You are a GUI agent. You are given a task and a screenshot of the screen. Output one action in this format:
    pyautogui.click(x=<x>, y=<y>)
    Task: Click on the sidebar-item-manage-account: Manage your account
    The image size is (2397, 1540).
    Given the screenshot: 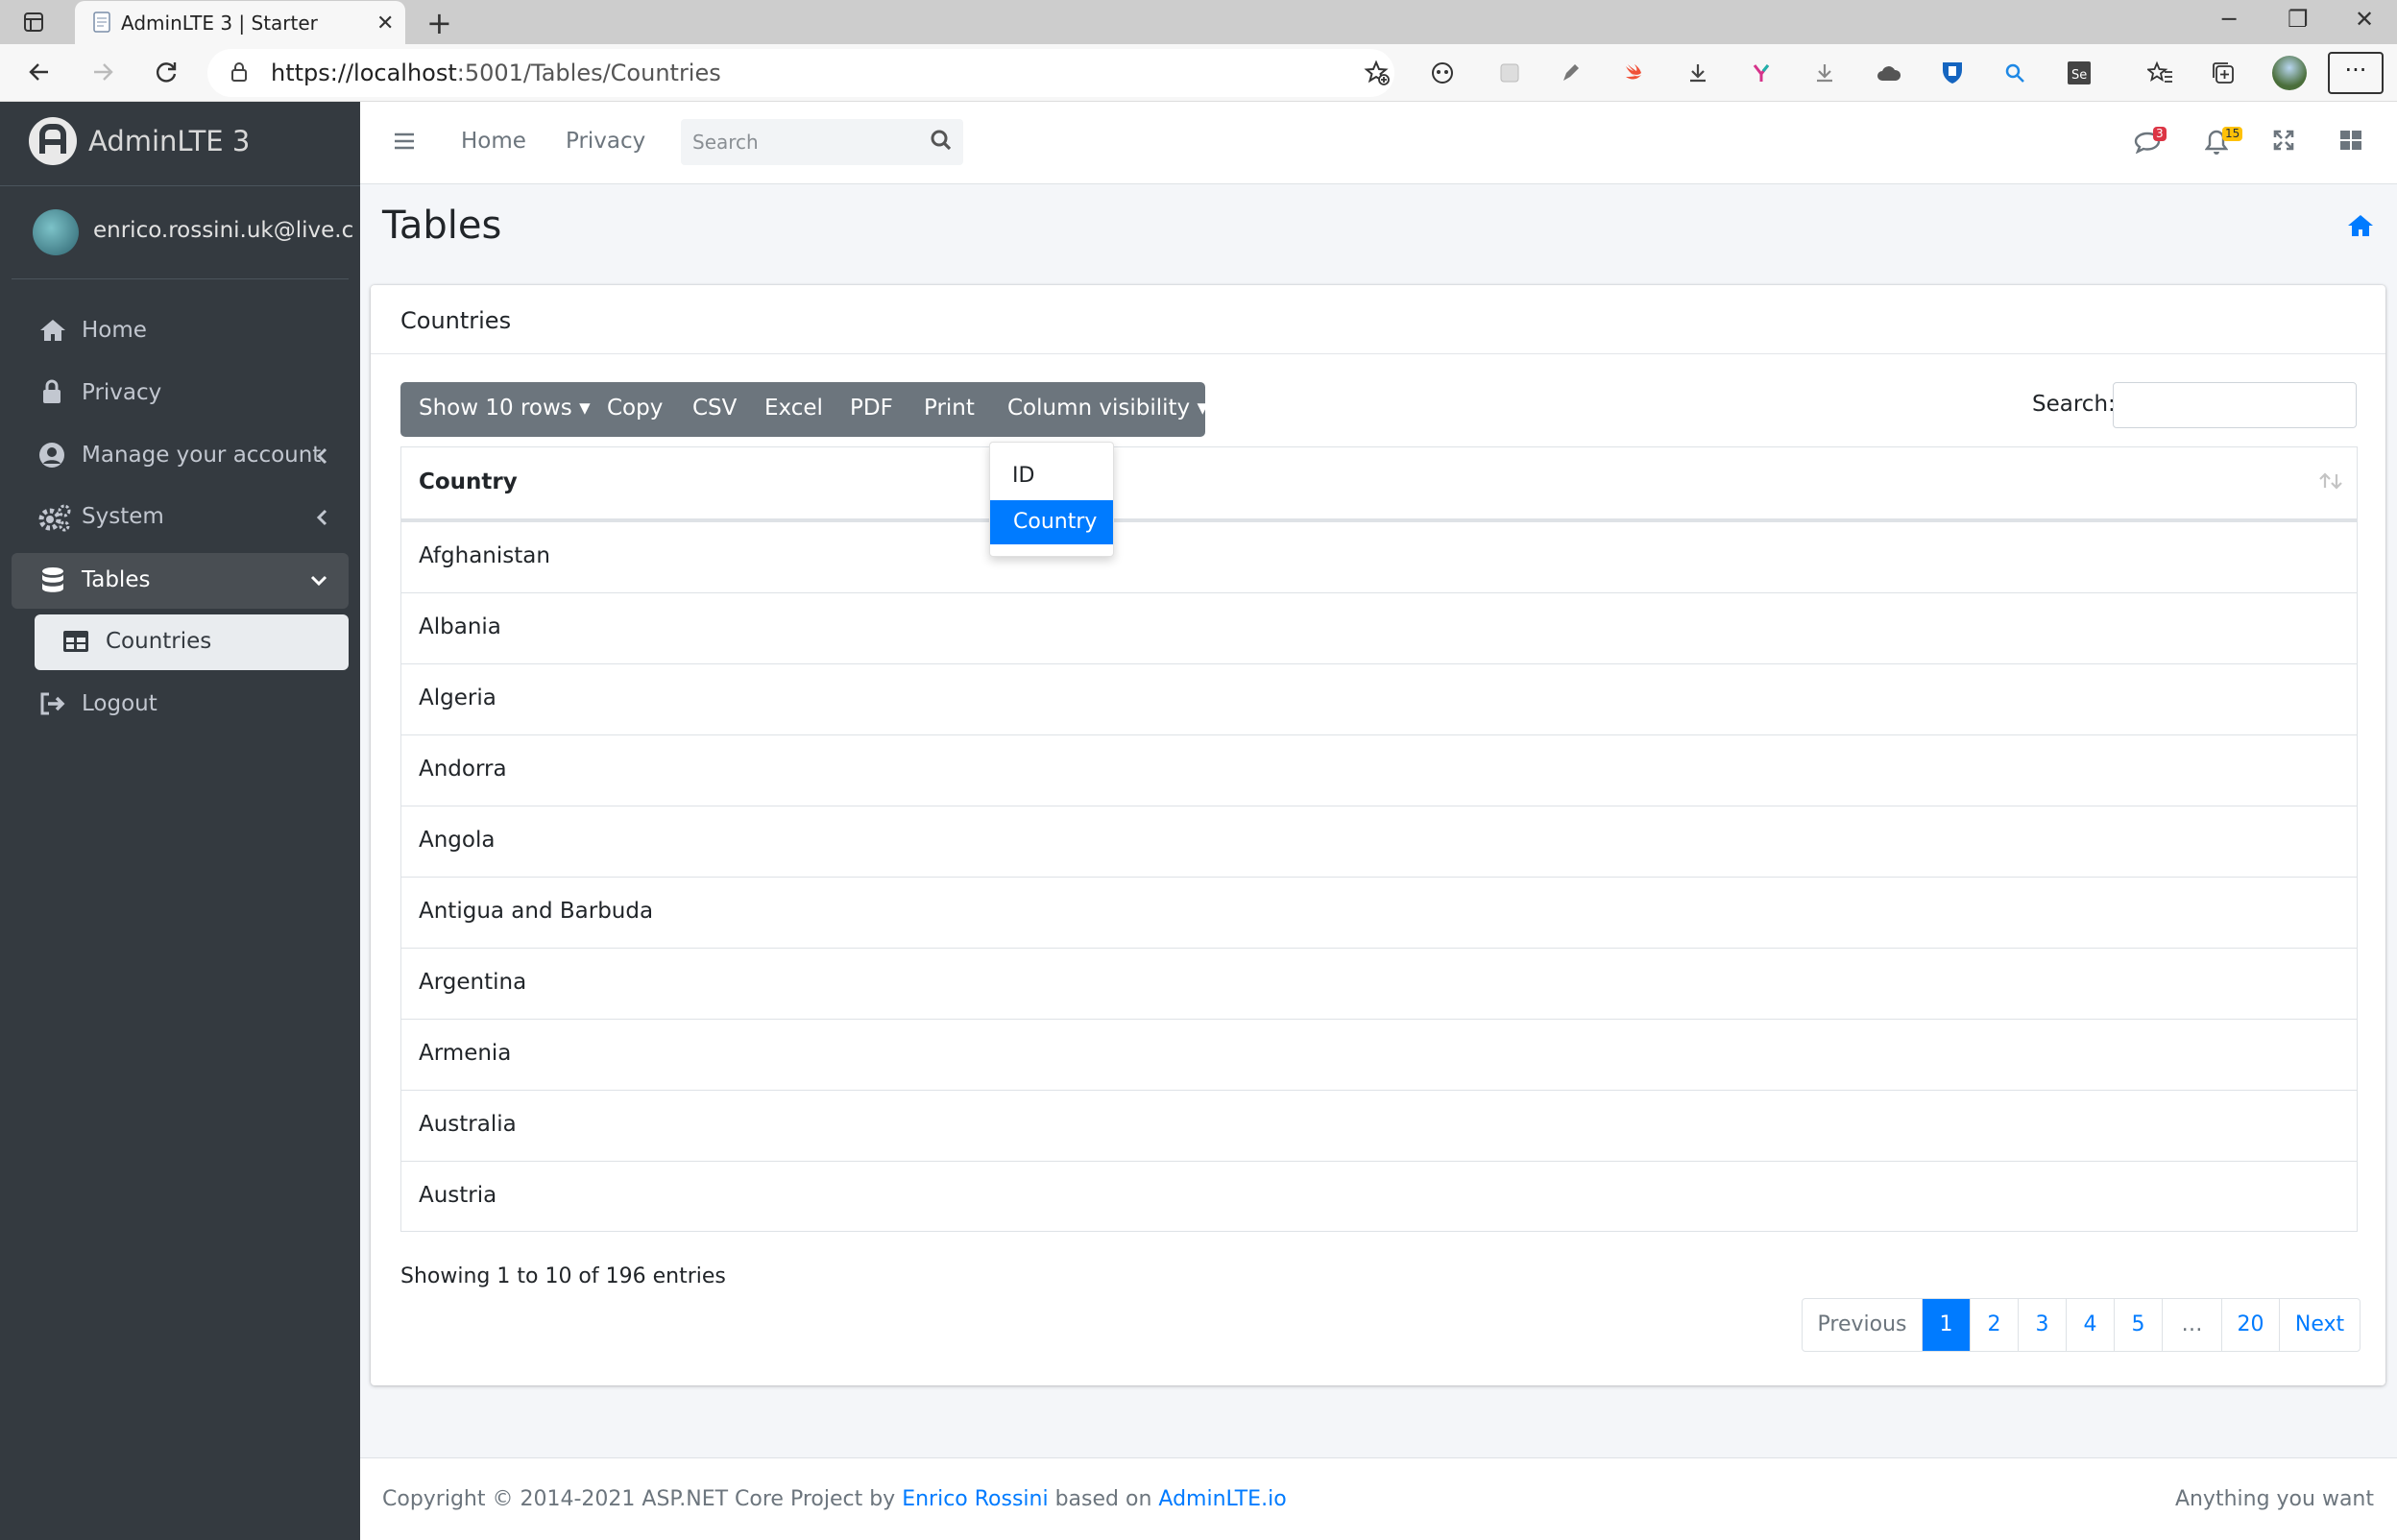 What is the action you would take?
    pyautogui.click(x=180, y=456)
    